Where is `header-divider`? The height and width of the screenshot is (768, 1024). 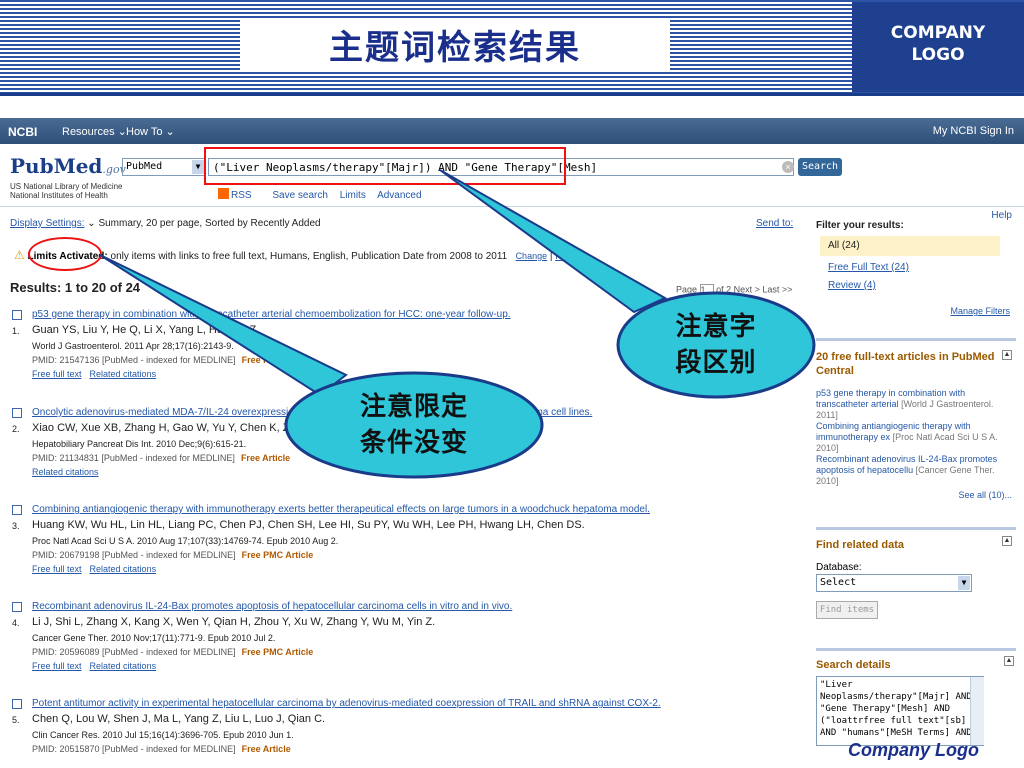
header-divider is located at coordinates (512, 206).